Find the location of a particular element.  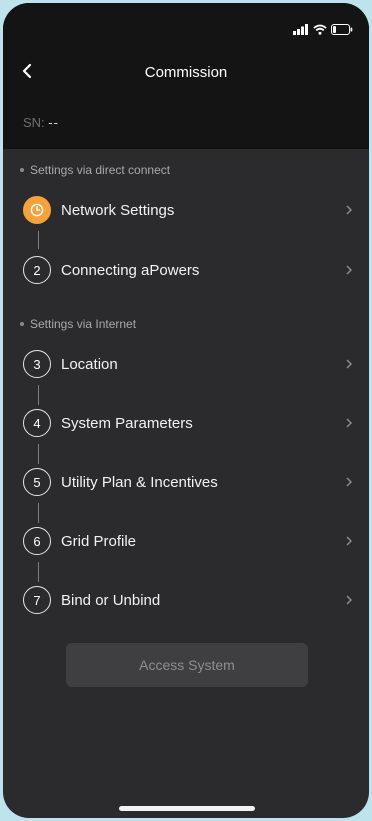

status-bar is located at coordinates (323, 29).